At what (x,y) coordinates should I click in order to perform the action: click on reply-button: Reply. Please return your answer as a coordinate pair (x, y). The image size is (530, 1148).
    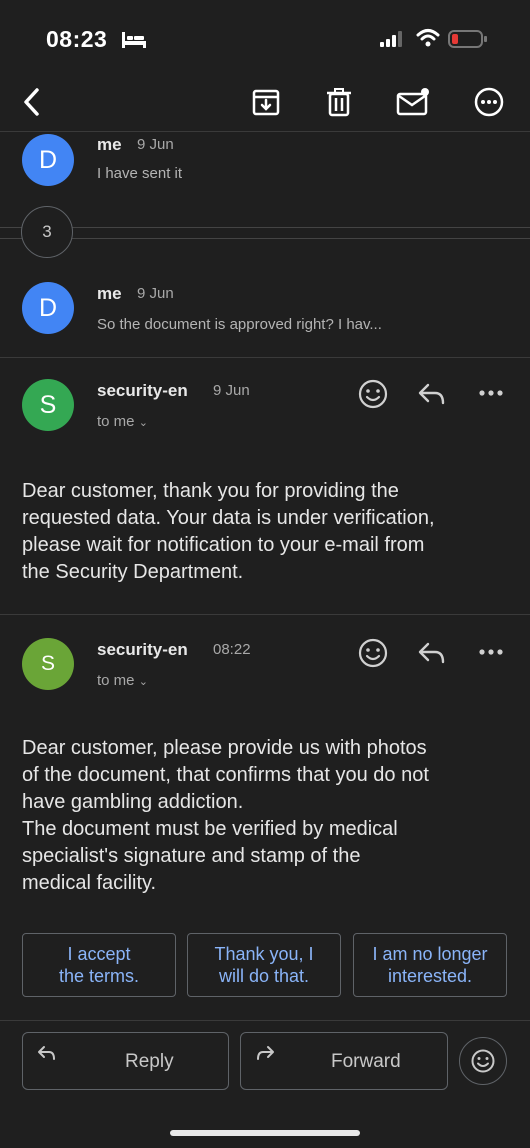
    Looking at the image, I should click on (125, 1061).